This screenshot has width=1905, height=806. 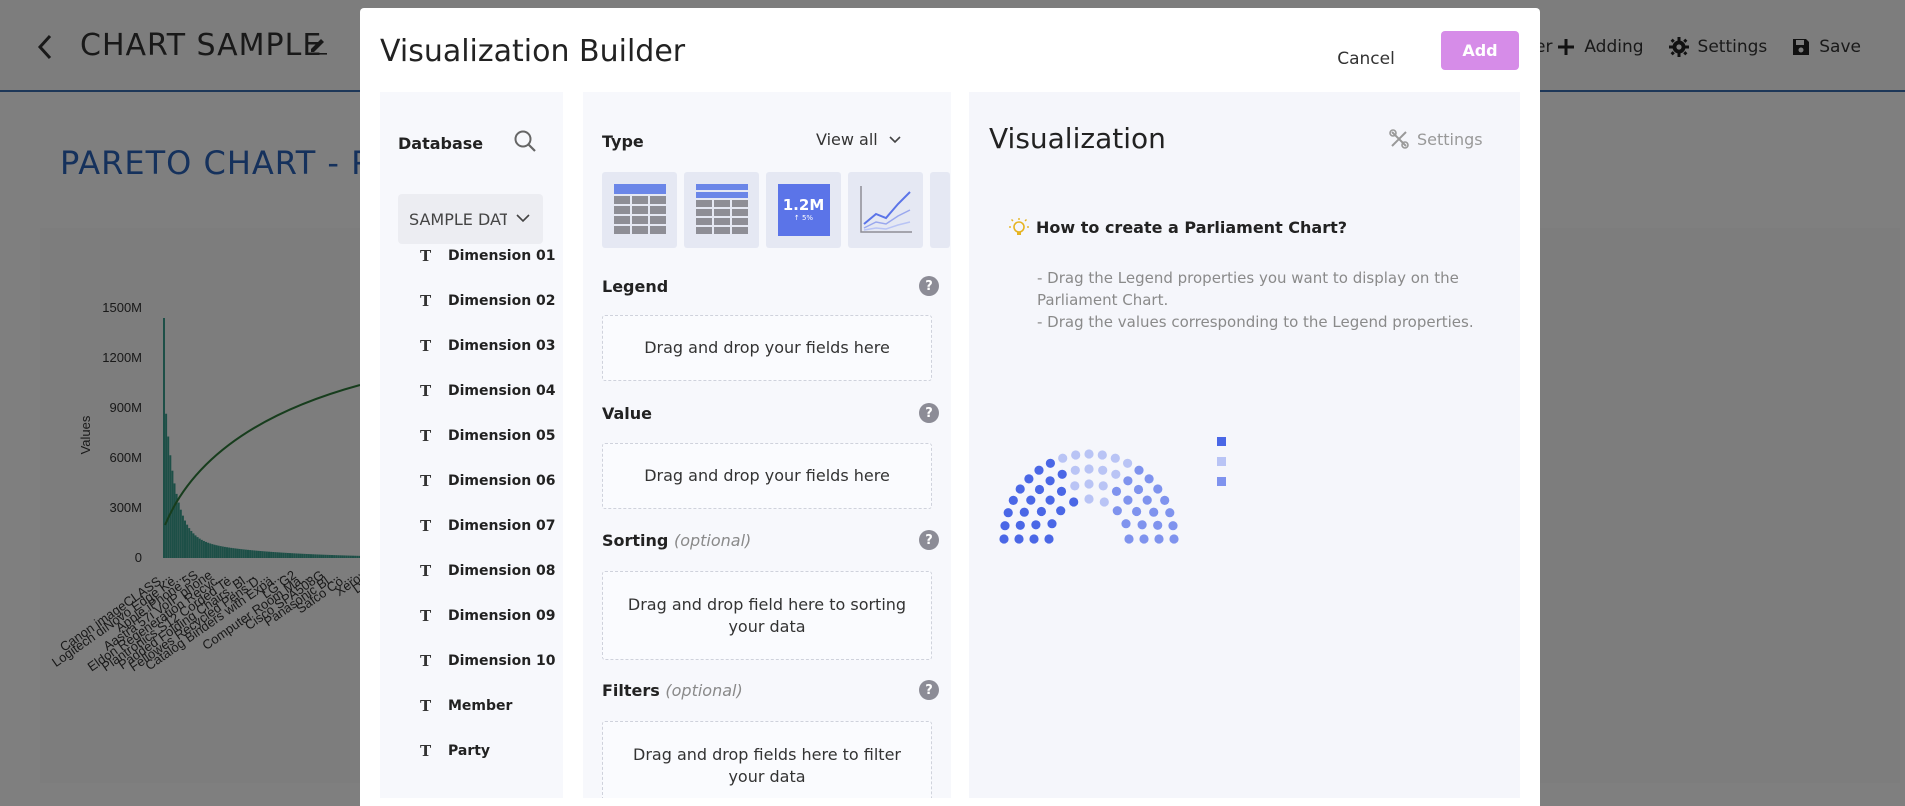 What do you see at coordinates (488, 436) in the screenshot?
I see `field-item: T Dimension 05` at bounding box center [488, 436].